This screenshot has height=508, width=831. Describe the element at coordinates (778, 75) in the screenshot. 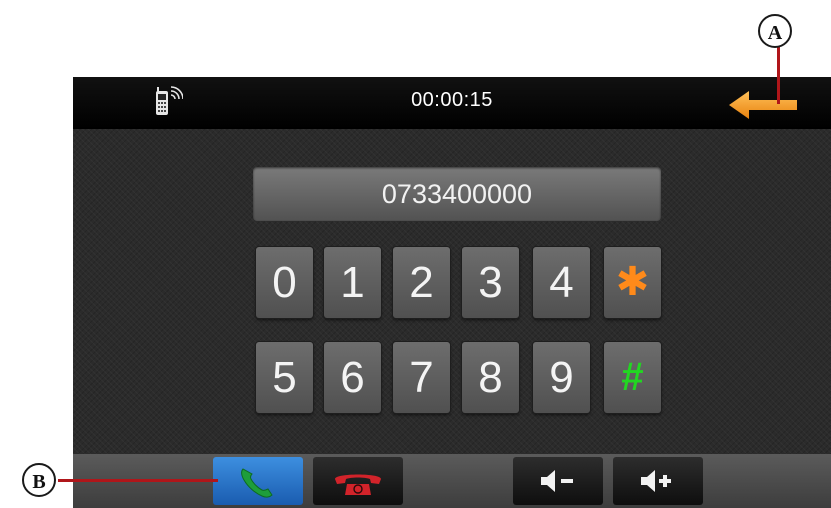

I see `callout-a-line` at that location.